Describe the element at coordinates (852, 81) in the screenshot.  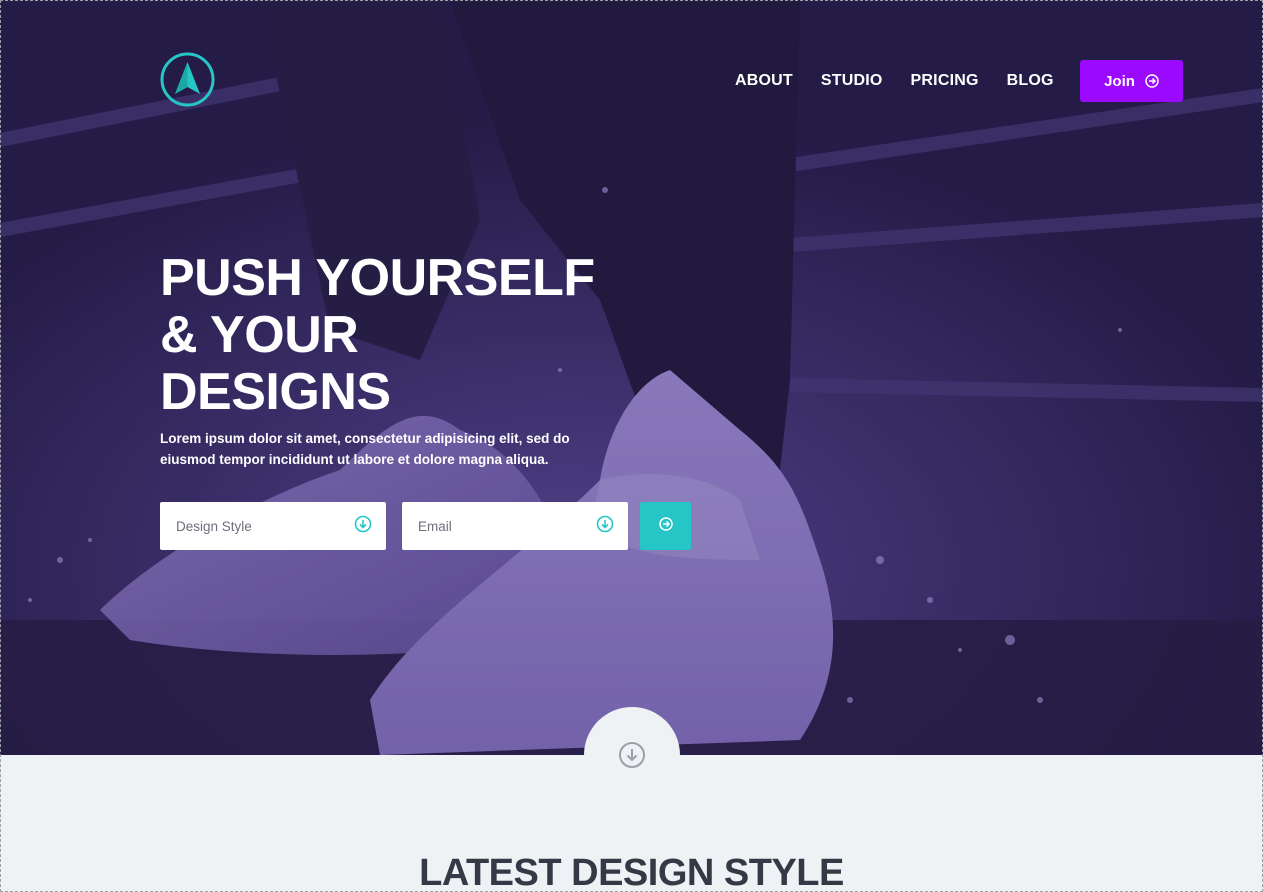
I see `nav-link-studio: STUDIO` at that location.